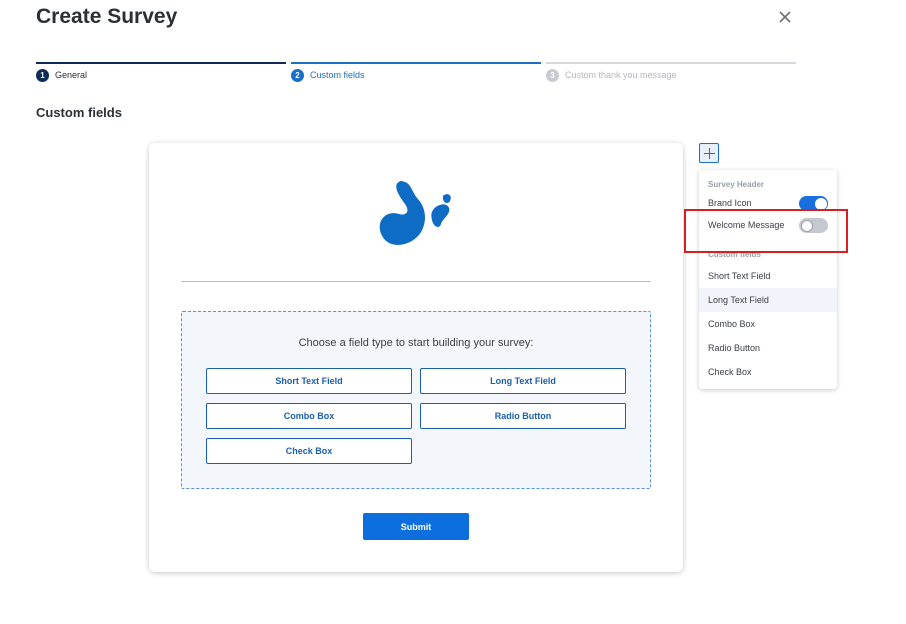 The height and width of the screenshot is (624, 906). Describe the element at coordinates (768, 300) in the screenshot. I see `menu-item-long-text-field: Long Text Field` at that location.